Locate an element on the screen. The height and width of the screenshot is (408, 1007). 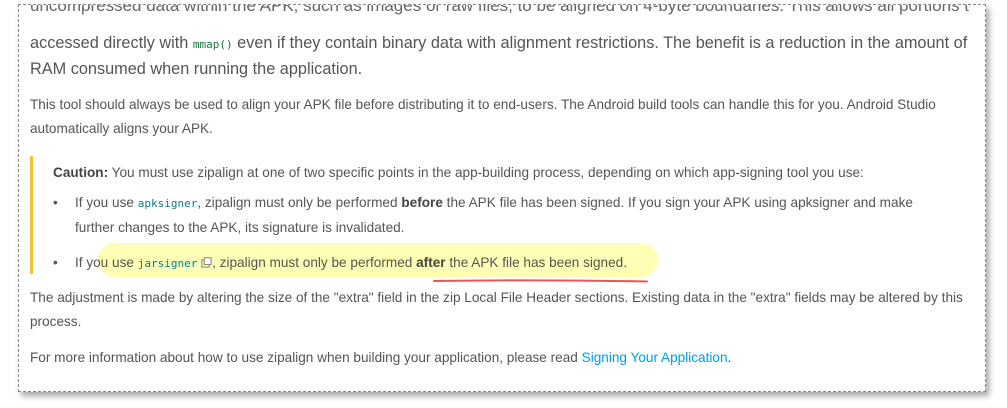
apksigner-link: apksigner is located at coordinates (168, 203).